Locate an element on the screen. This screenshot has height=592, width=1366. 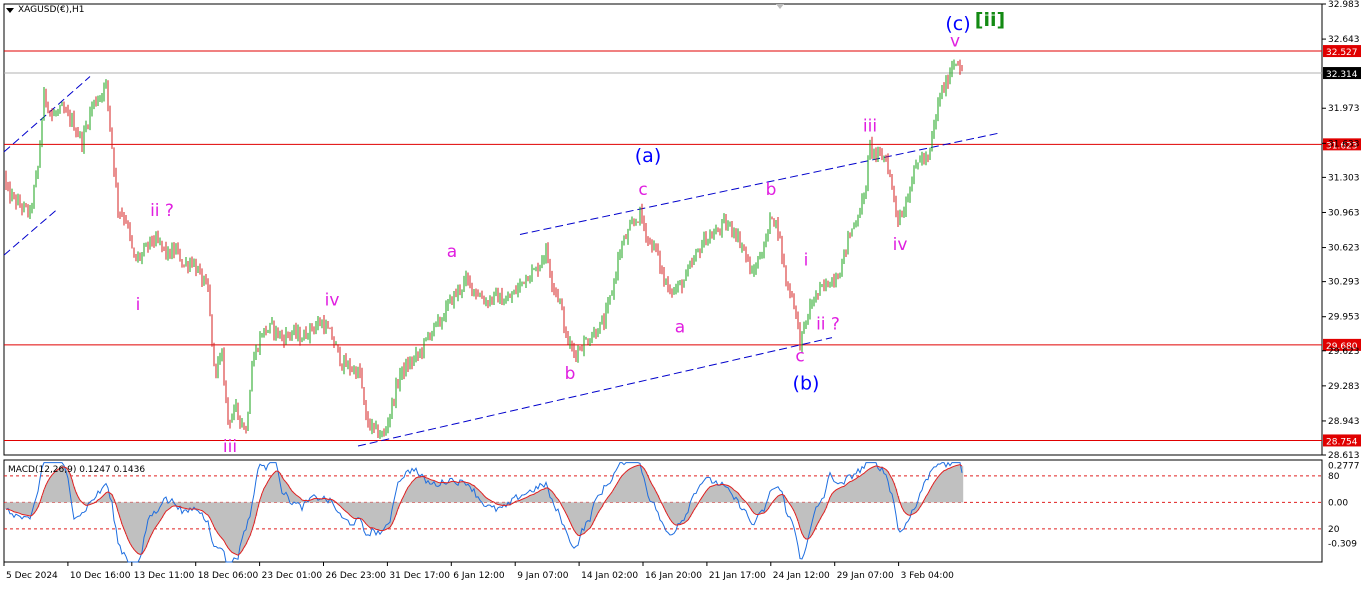
price-tick-label: 29.623 is located at coordinates (1344, 352).